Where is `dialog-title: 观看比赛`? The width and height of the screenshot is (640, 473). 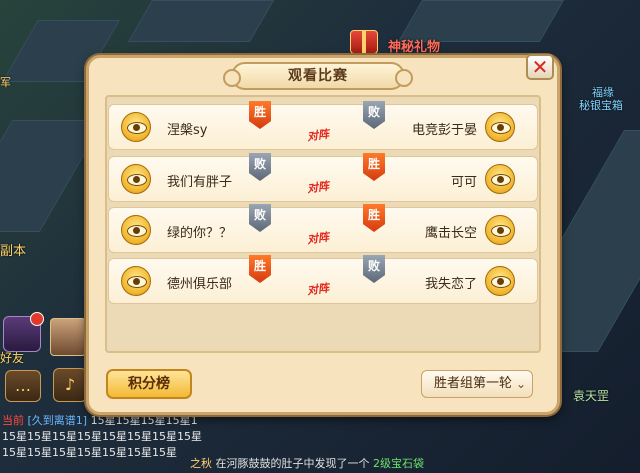 dialog-title: 观看比赛 is located at coordinates (318, 76).